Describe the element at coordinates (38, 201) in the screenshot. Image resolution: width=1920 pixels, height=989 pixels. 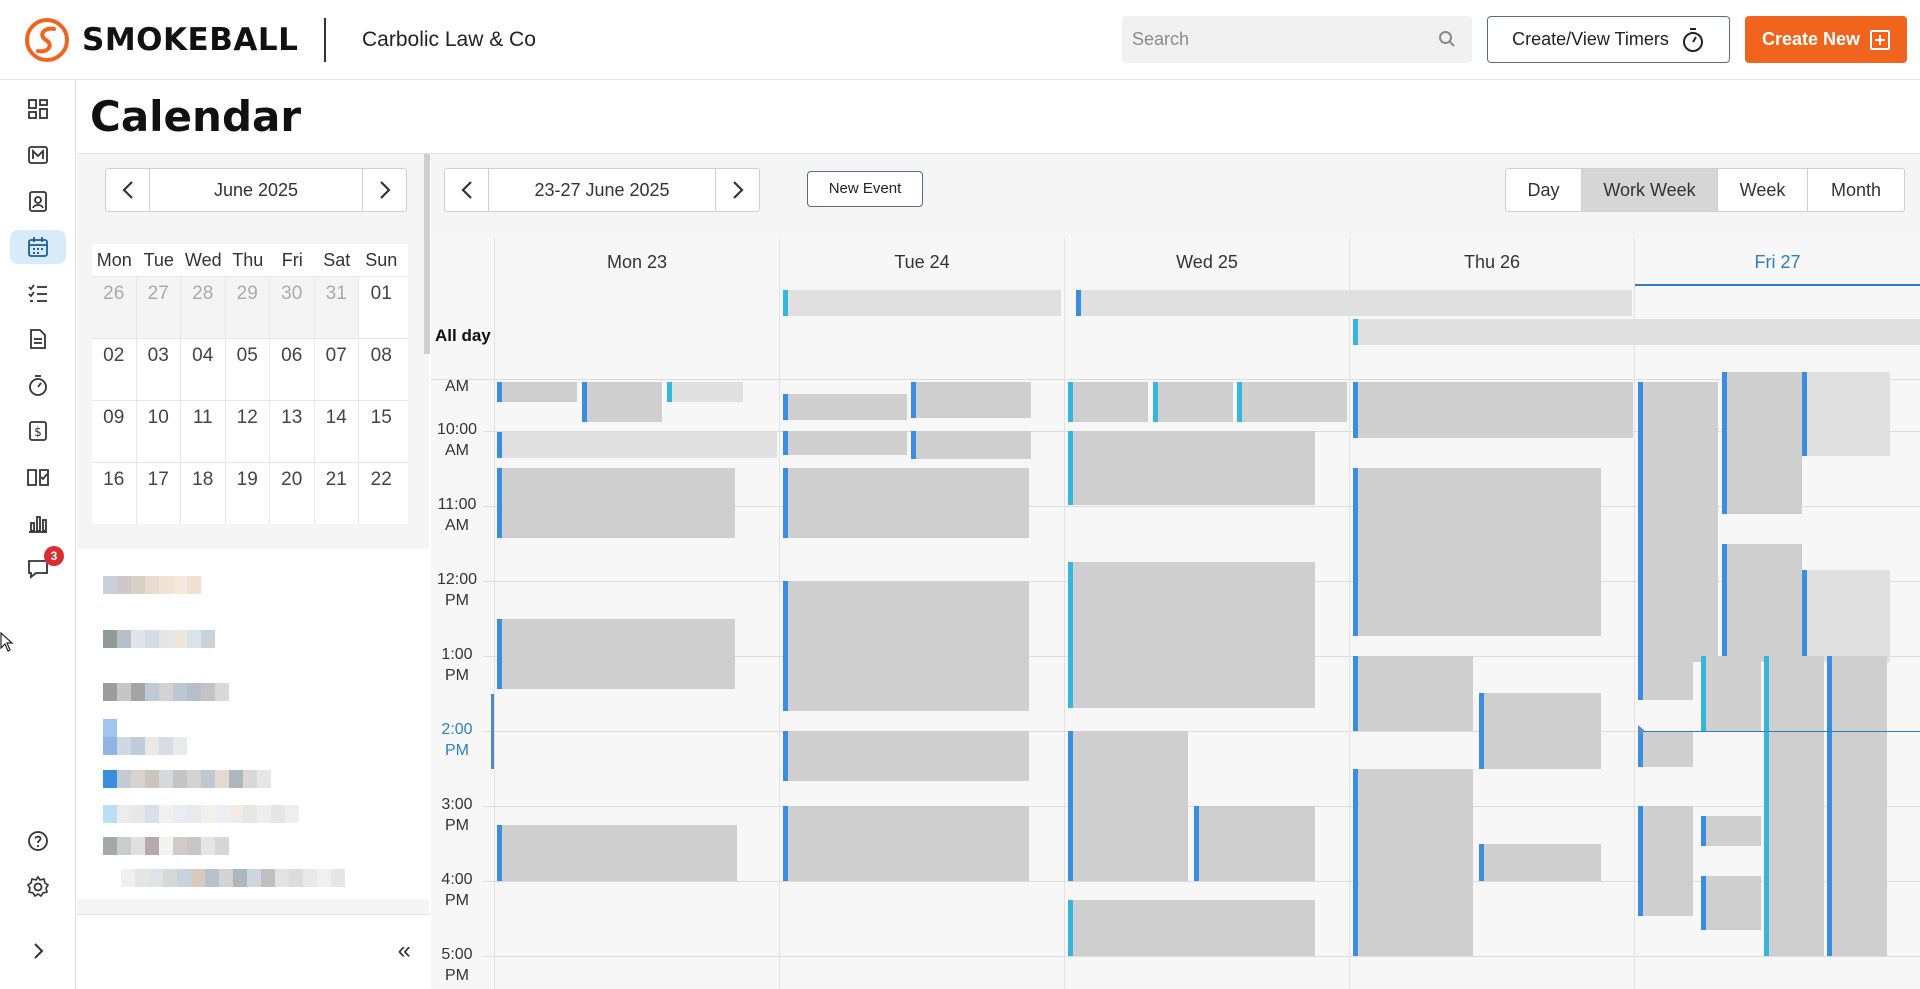
I see `nav-contacts` at that location.